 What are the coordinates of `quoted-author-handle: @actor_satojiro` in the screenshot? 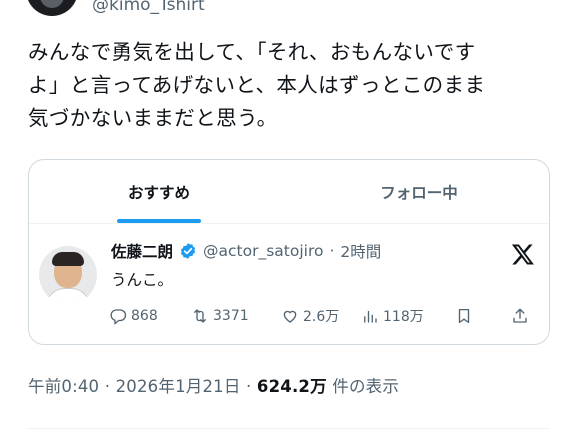 It's located at (263, 251).